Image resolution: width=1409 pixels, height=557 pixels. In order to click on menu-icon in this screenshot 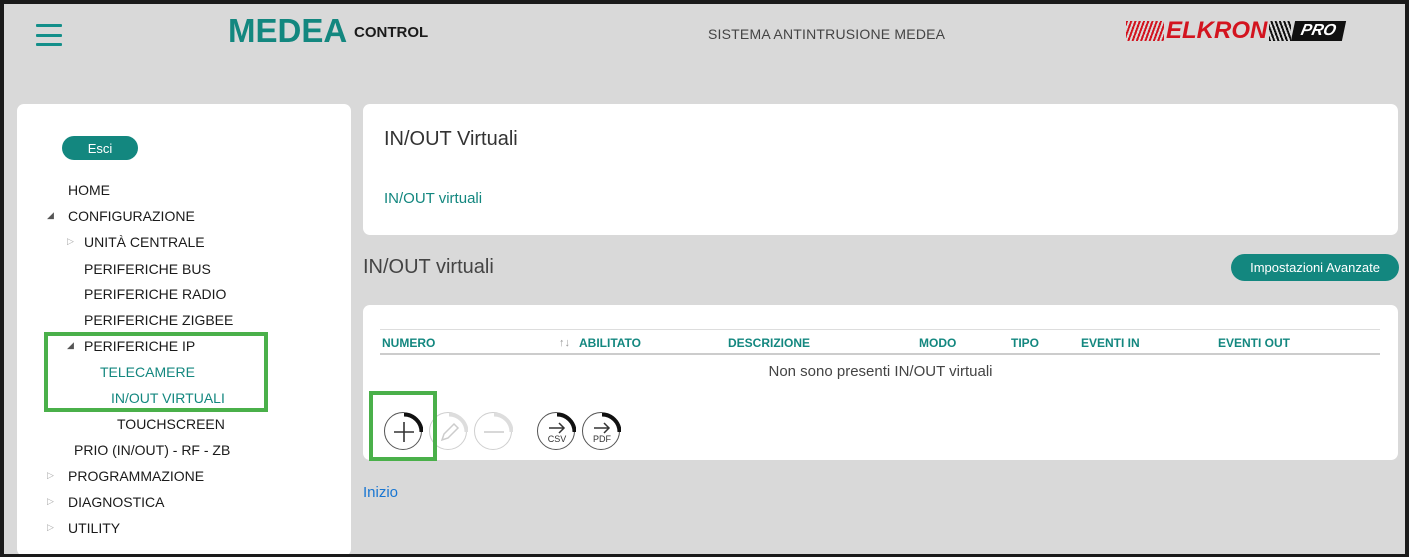, I will do `click(49, 35)`.